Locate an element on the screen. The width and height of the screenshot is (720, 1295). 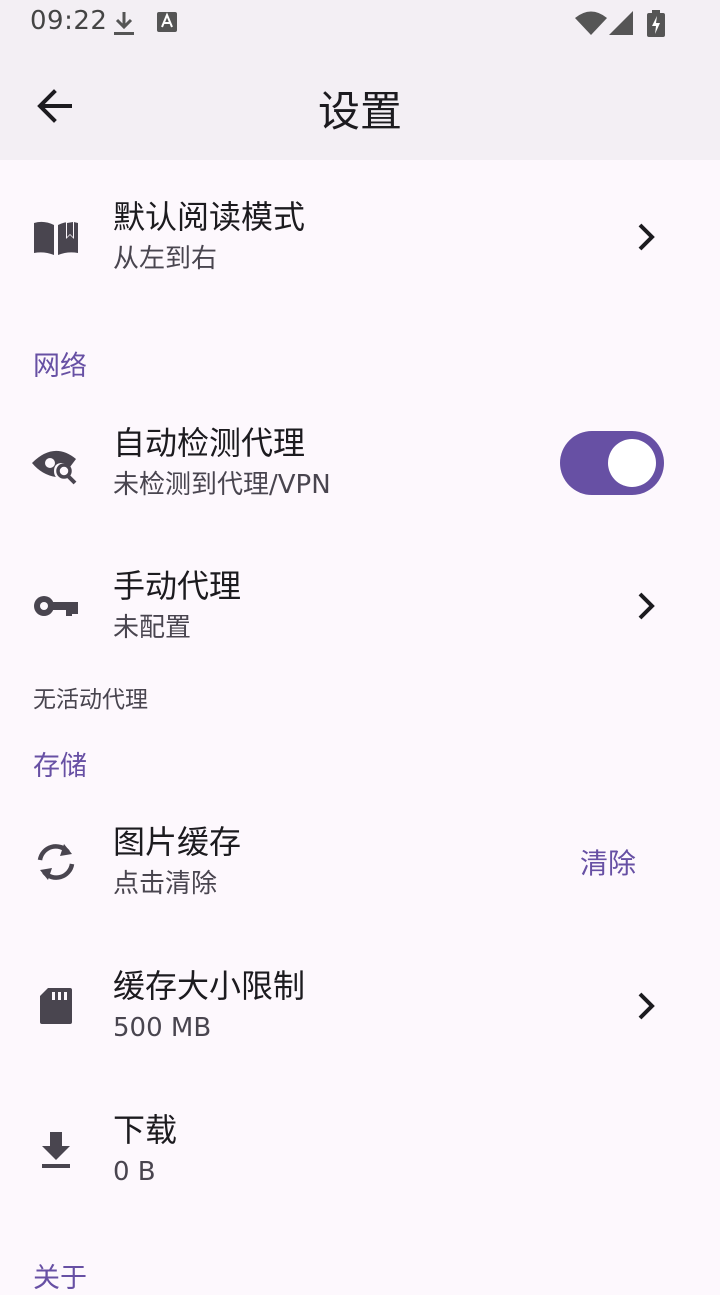
setting-title: 图片缓存 is located at coordinates (177, 842).